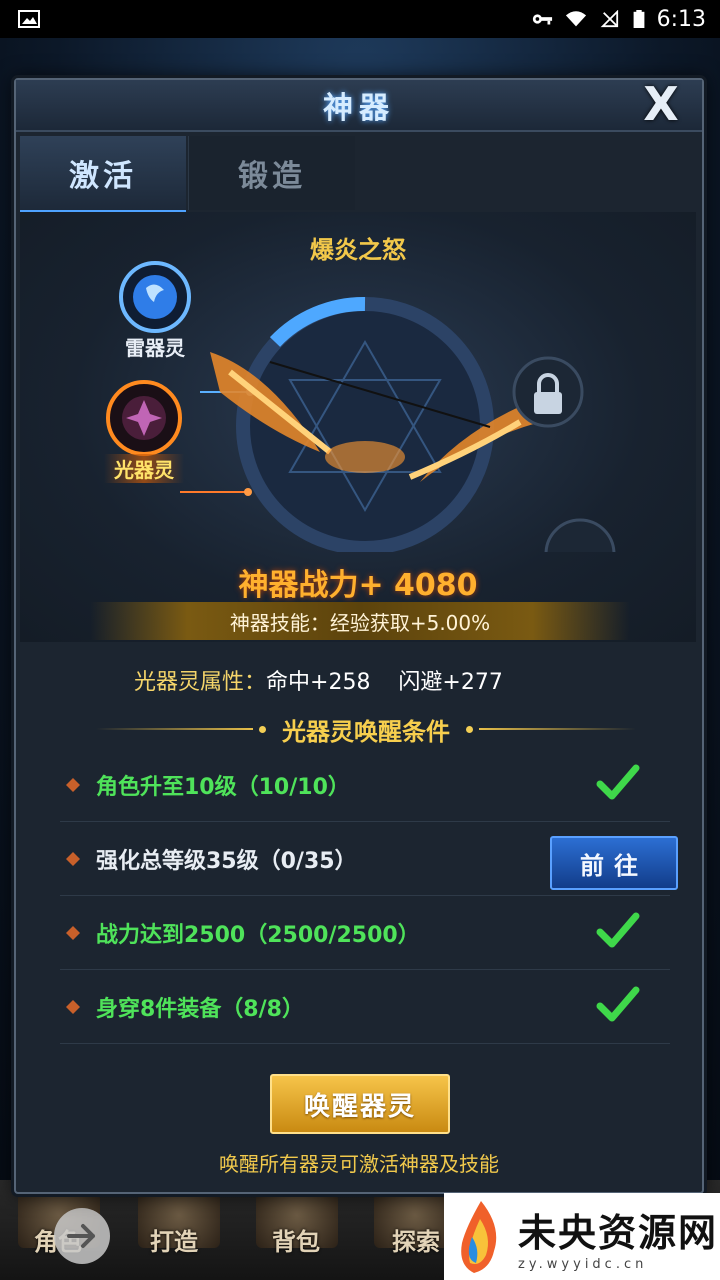  Describe the element at coordinates (29, 19) in the screenshot. I see `image-notification-icon` at that location.